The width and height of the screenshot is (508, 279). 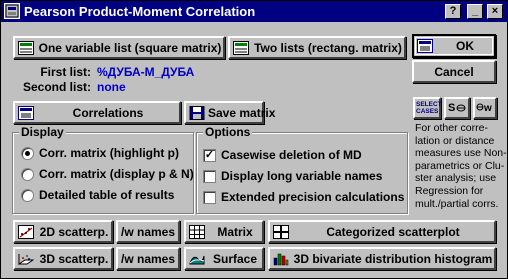 I want to click on radio-highlight-p-label: Corr. matrix (highlight p), so click(x=109, y=153).